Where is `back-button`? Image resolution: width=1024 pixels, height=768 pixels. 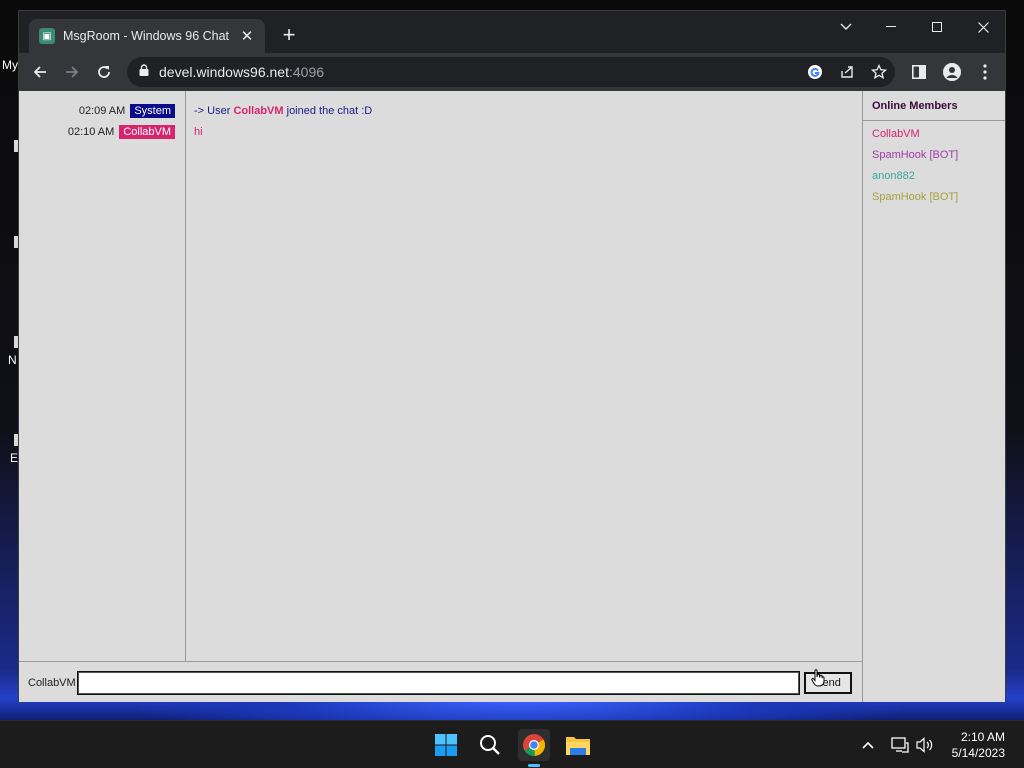
back-button is located at coordinates (40, 72).